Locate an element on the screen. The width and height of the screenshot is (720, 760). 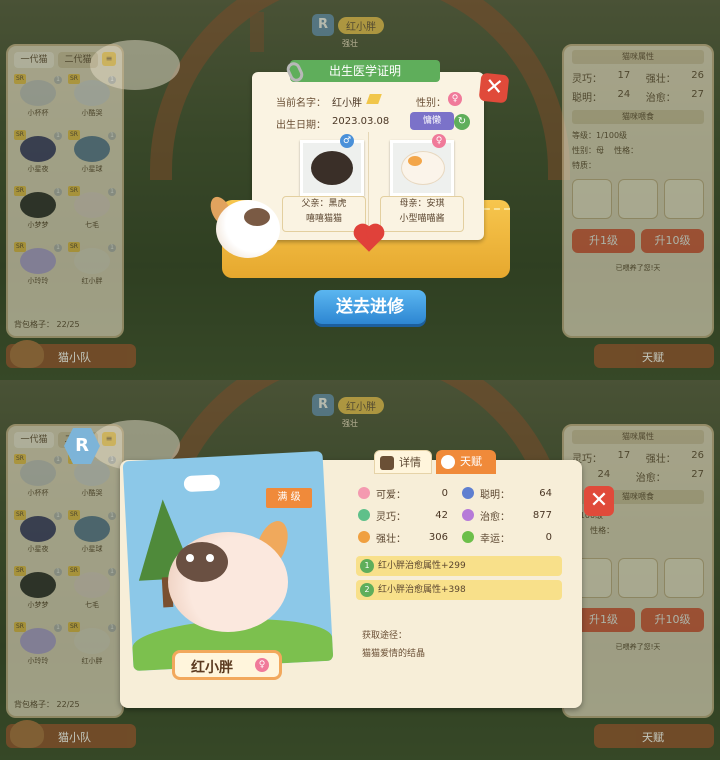
attr-label: 强壮： is located at coordinates (660, 459).